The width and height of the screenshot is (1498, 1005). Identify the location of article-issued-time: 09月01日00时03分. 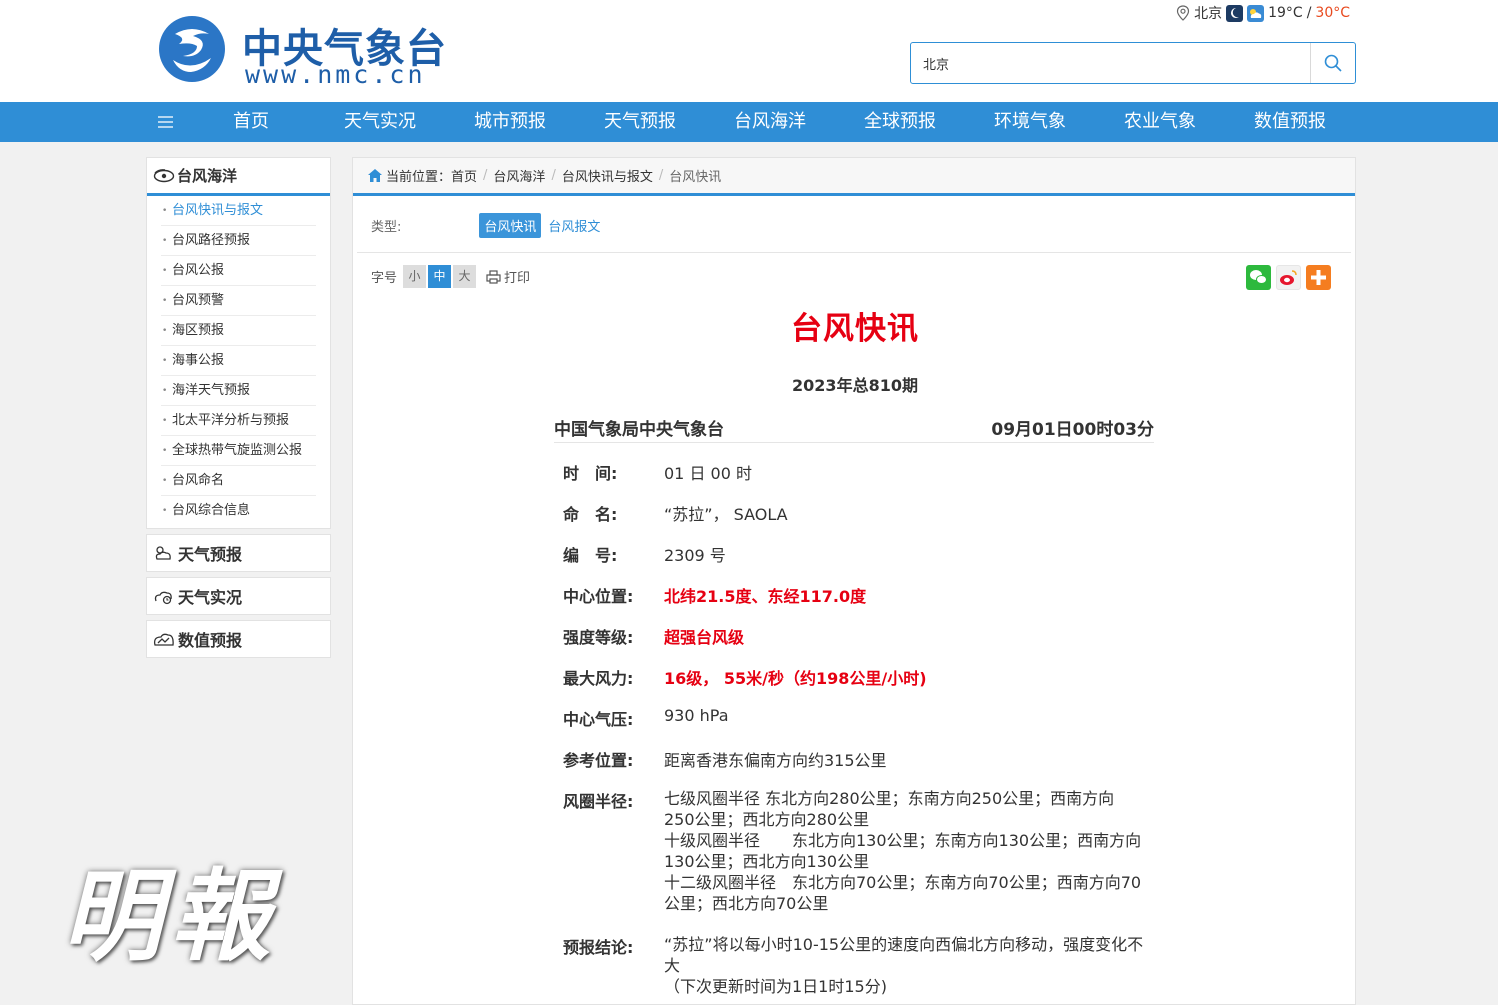
(1072, 430).